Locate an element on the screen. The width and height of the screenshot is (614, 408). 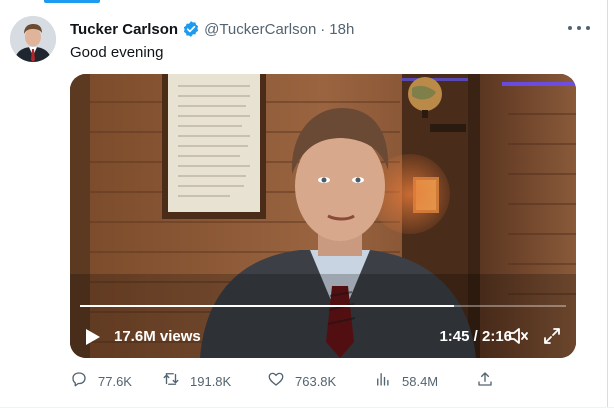
reply-count: 77.6K is located at coordinates (115, 381).